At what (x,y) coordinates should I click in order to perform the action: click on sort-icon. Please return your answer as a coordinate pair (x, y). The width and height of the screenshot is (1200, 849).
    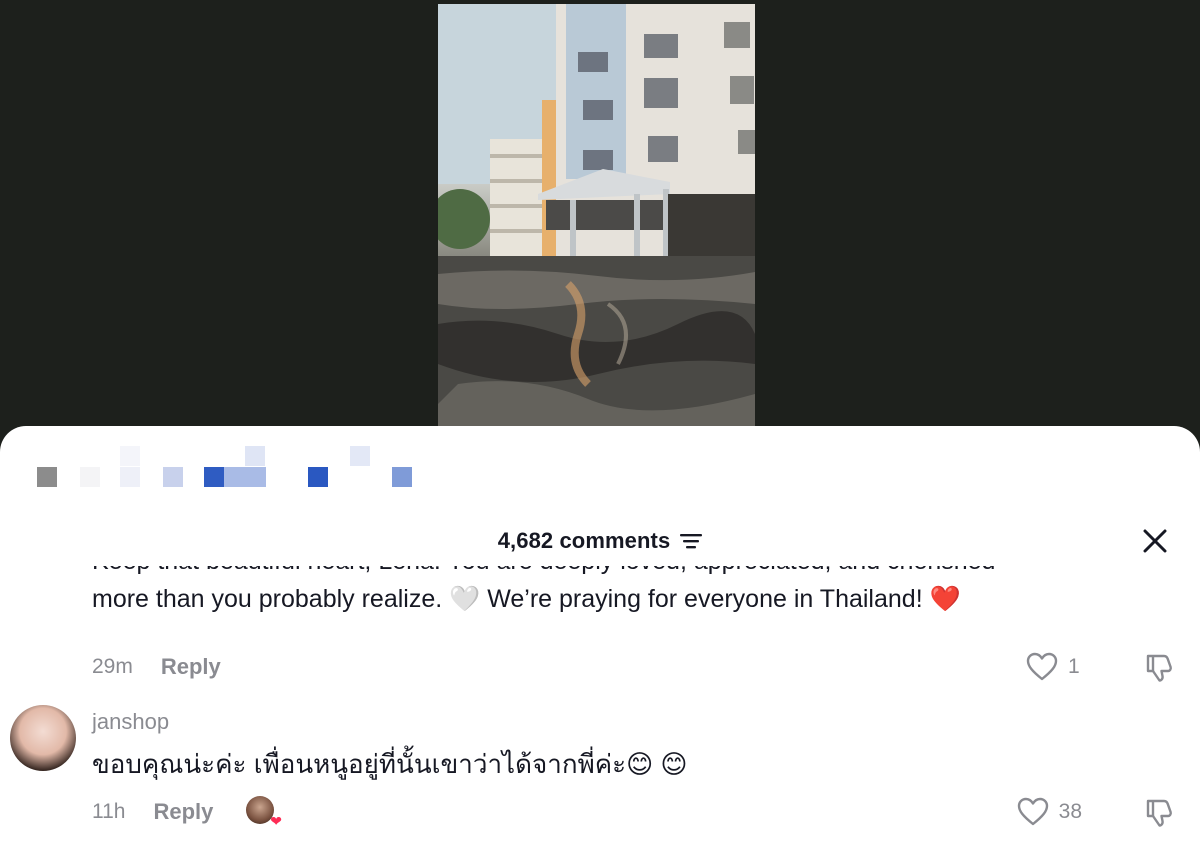
    Looking at the image, I should click on (691, 541).